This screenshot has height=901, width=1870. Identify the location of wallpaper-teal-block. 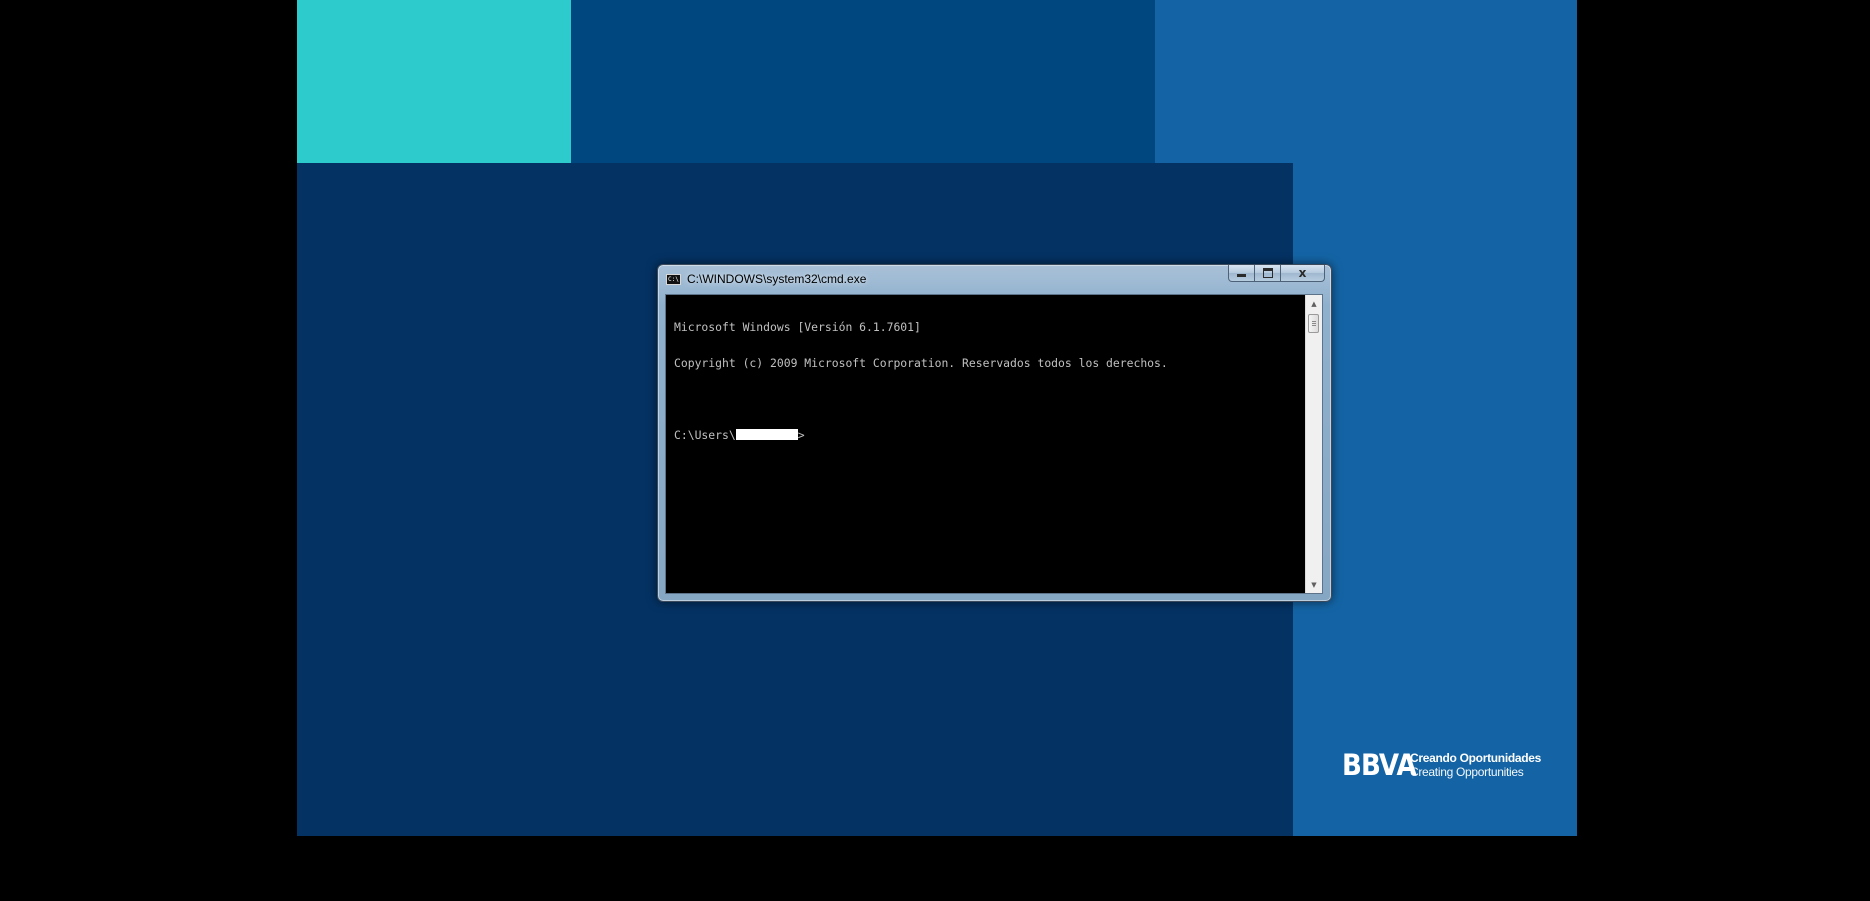
(434, 81).